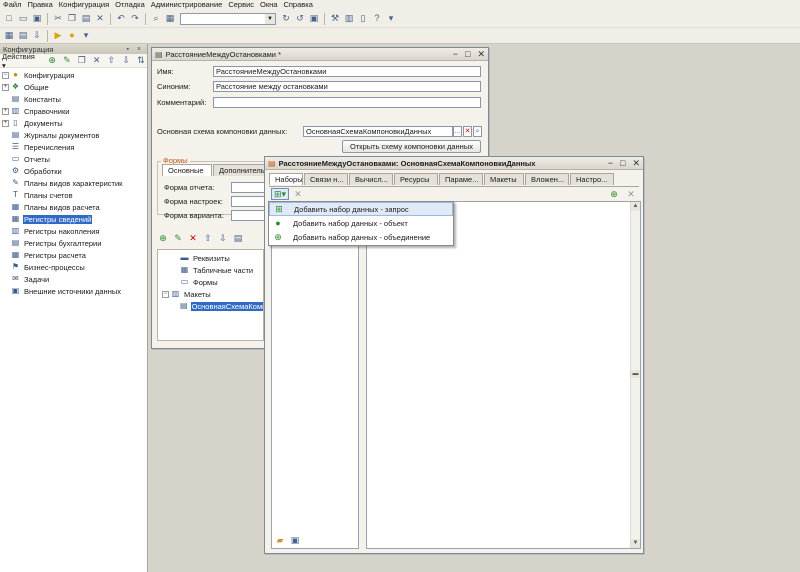 Image resolution: width=800 pixels, height=572 pixels. I want to click on scroll-up-icon: ▲, so click(635, 206).